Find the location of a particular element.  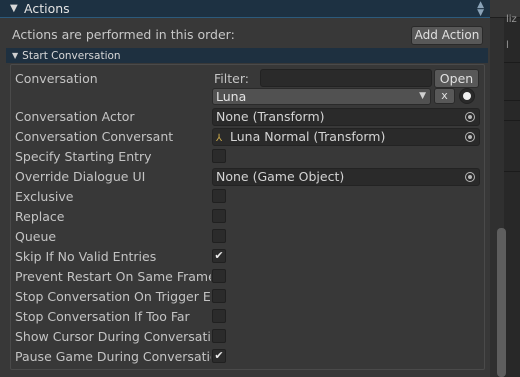

starting-entry-checkbox is located at coordinates (219, 156).